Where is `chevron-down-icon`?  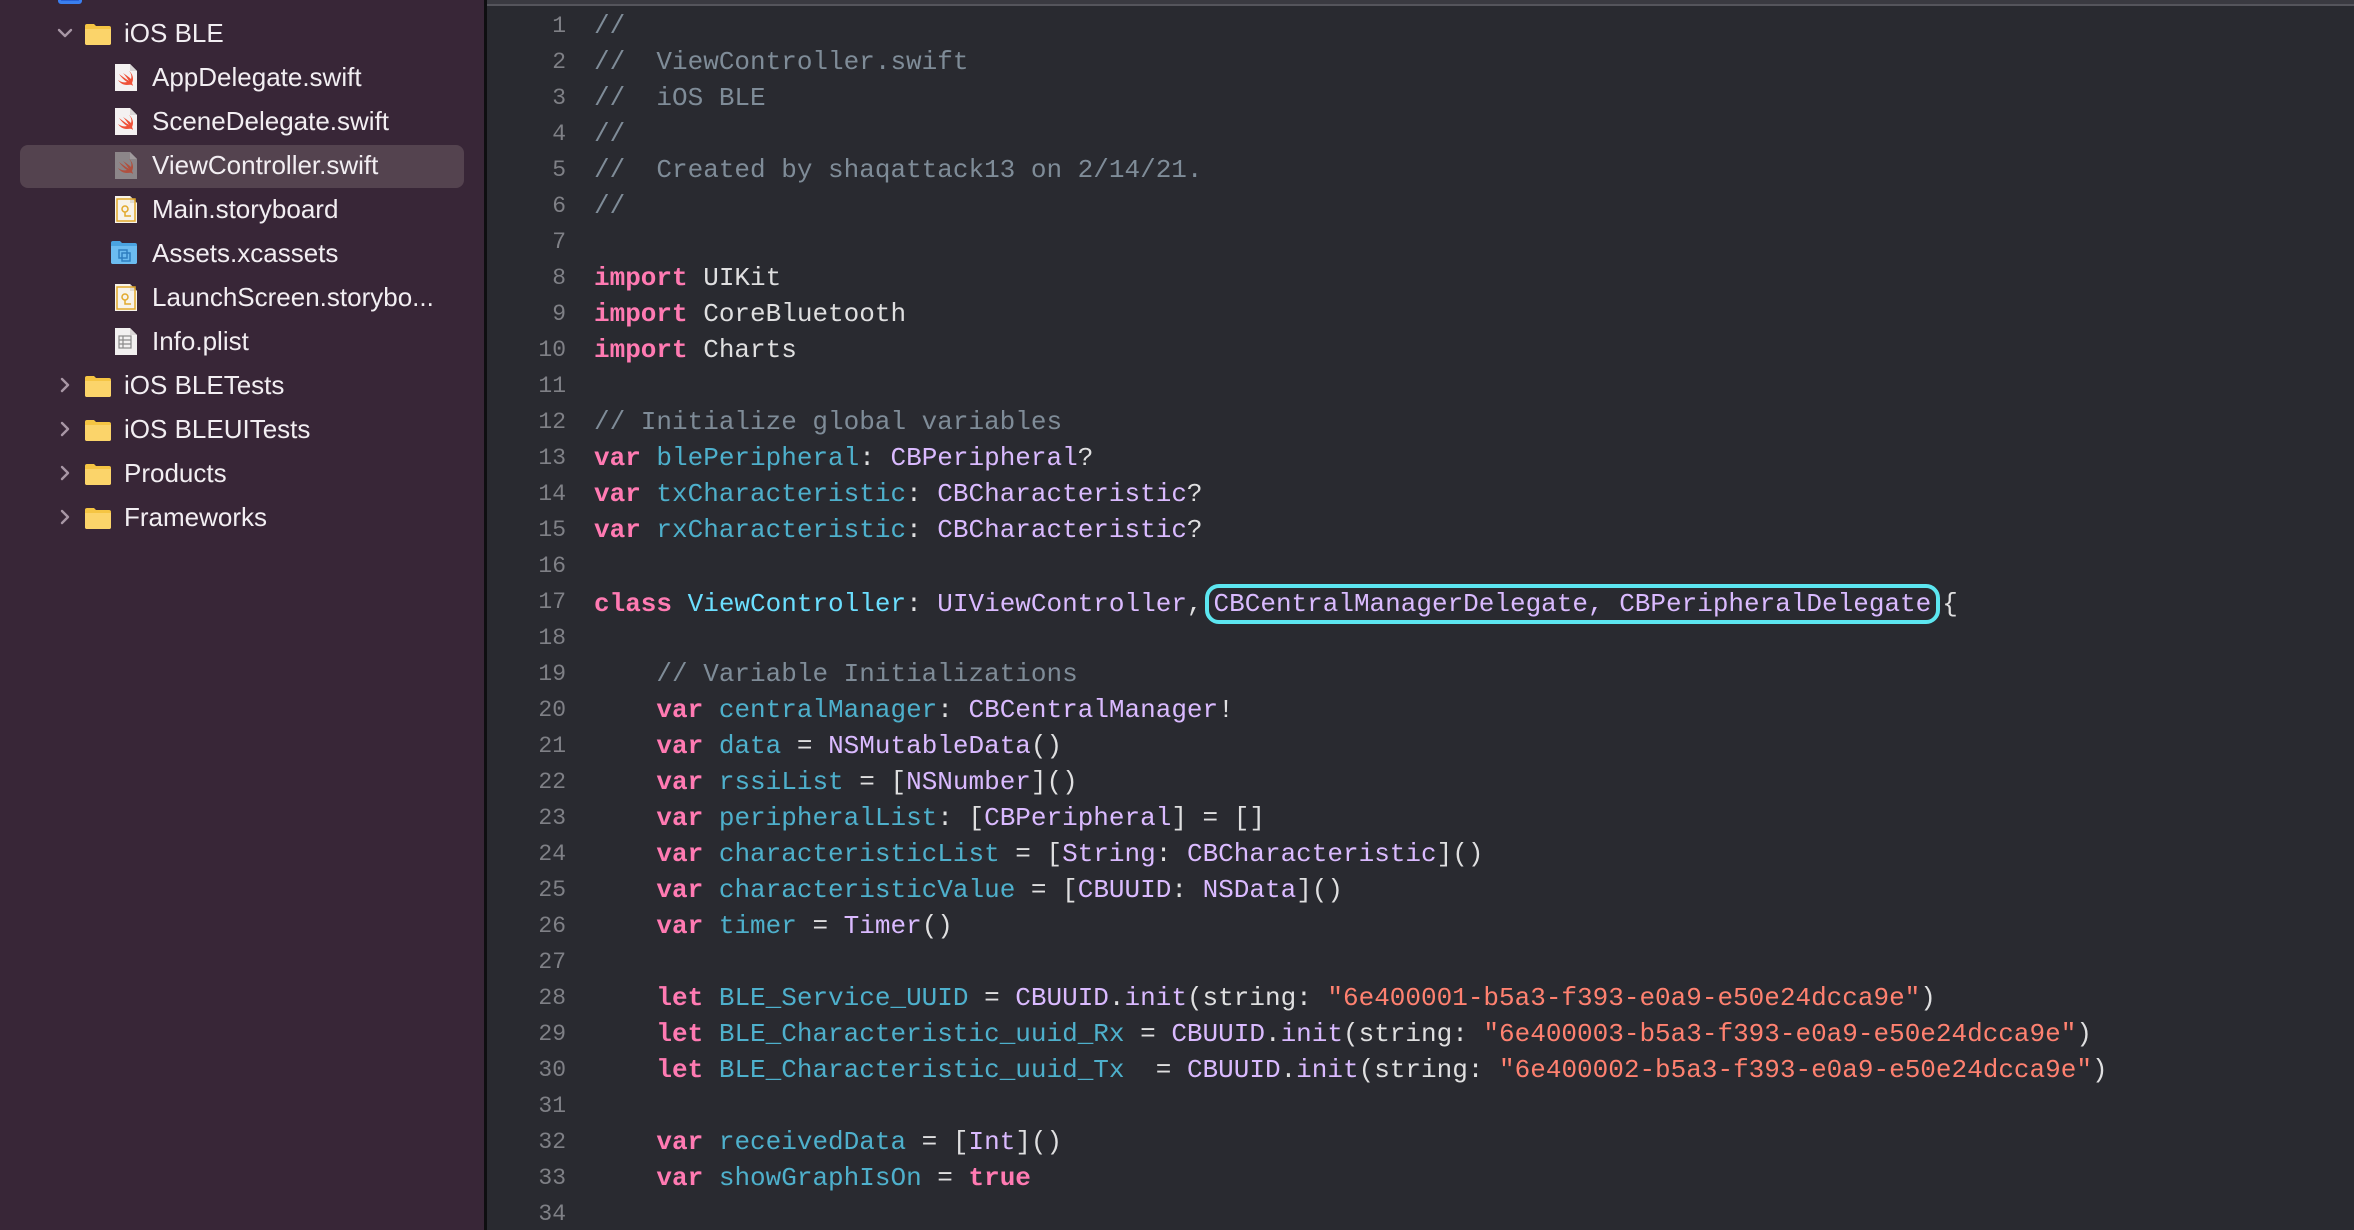
chevron-down-icon is located at coordinates (65, 33).